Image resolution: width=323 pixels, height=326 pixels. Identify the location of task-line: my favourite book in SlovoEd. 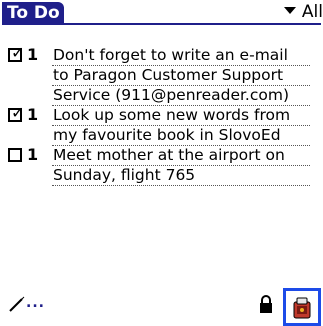
(181, 136).